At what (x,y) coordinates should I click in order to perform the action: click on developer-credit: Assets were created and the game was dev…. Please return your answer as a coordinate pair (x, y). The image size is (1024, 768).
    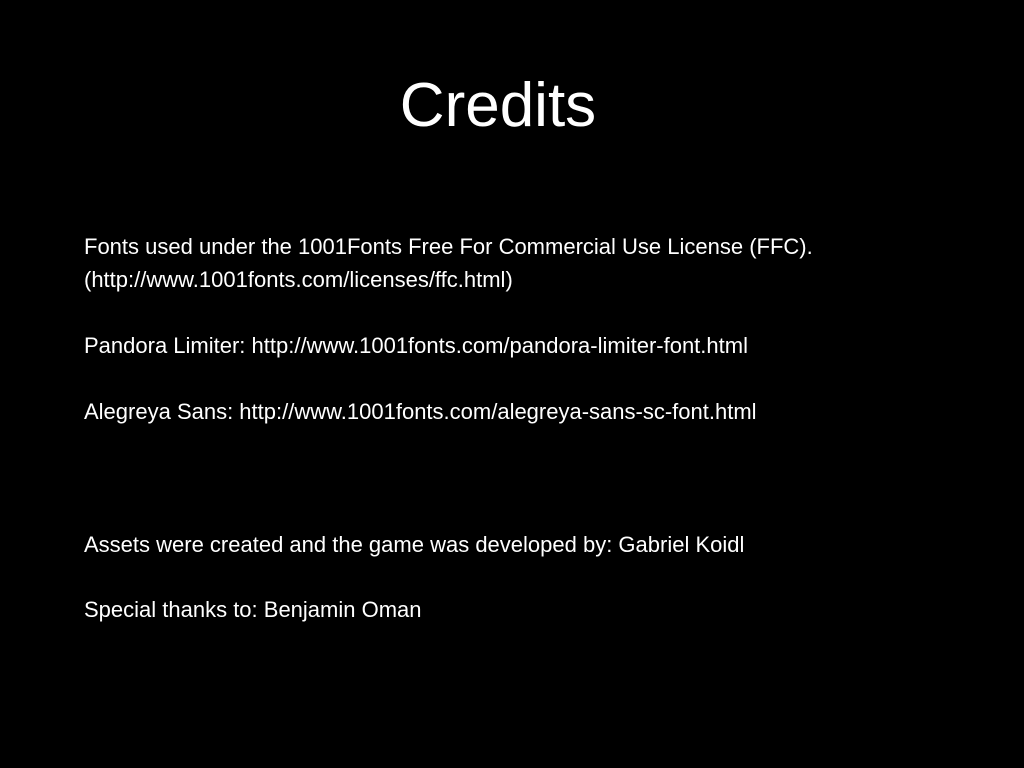
    Looking at the image, I should click on (414, 544).